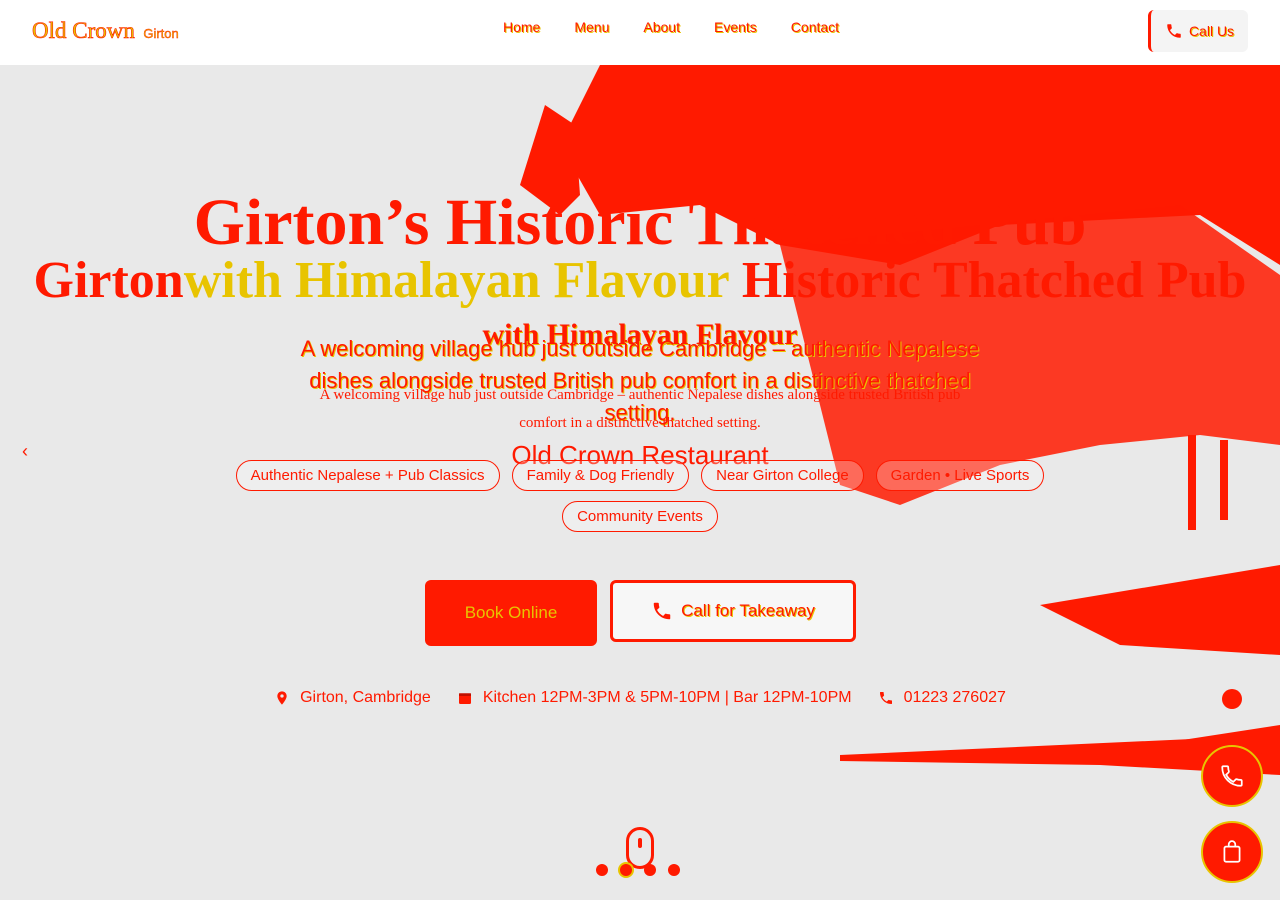 The width and height of the screenshot is (1280, 900). I want to click on brand-logo: Old Crown Girton, so click(105, 31).